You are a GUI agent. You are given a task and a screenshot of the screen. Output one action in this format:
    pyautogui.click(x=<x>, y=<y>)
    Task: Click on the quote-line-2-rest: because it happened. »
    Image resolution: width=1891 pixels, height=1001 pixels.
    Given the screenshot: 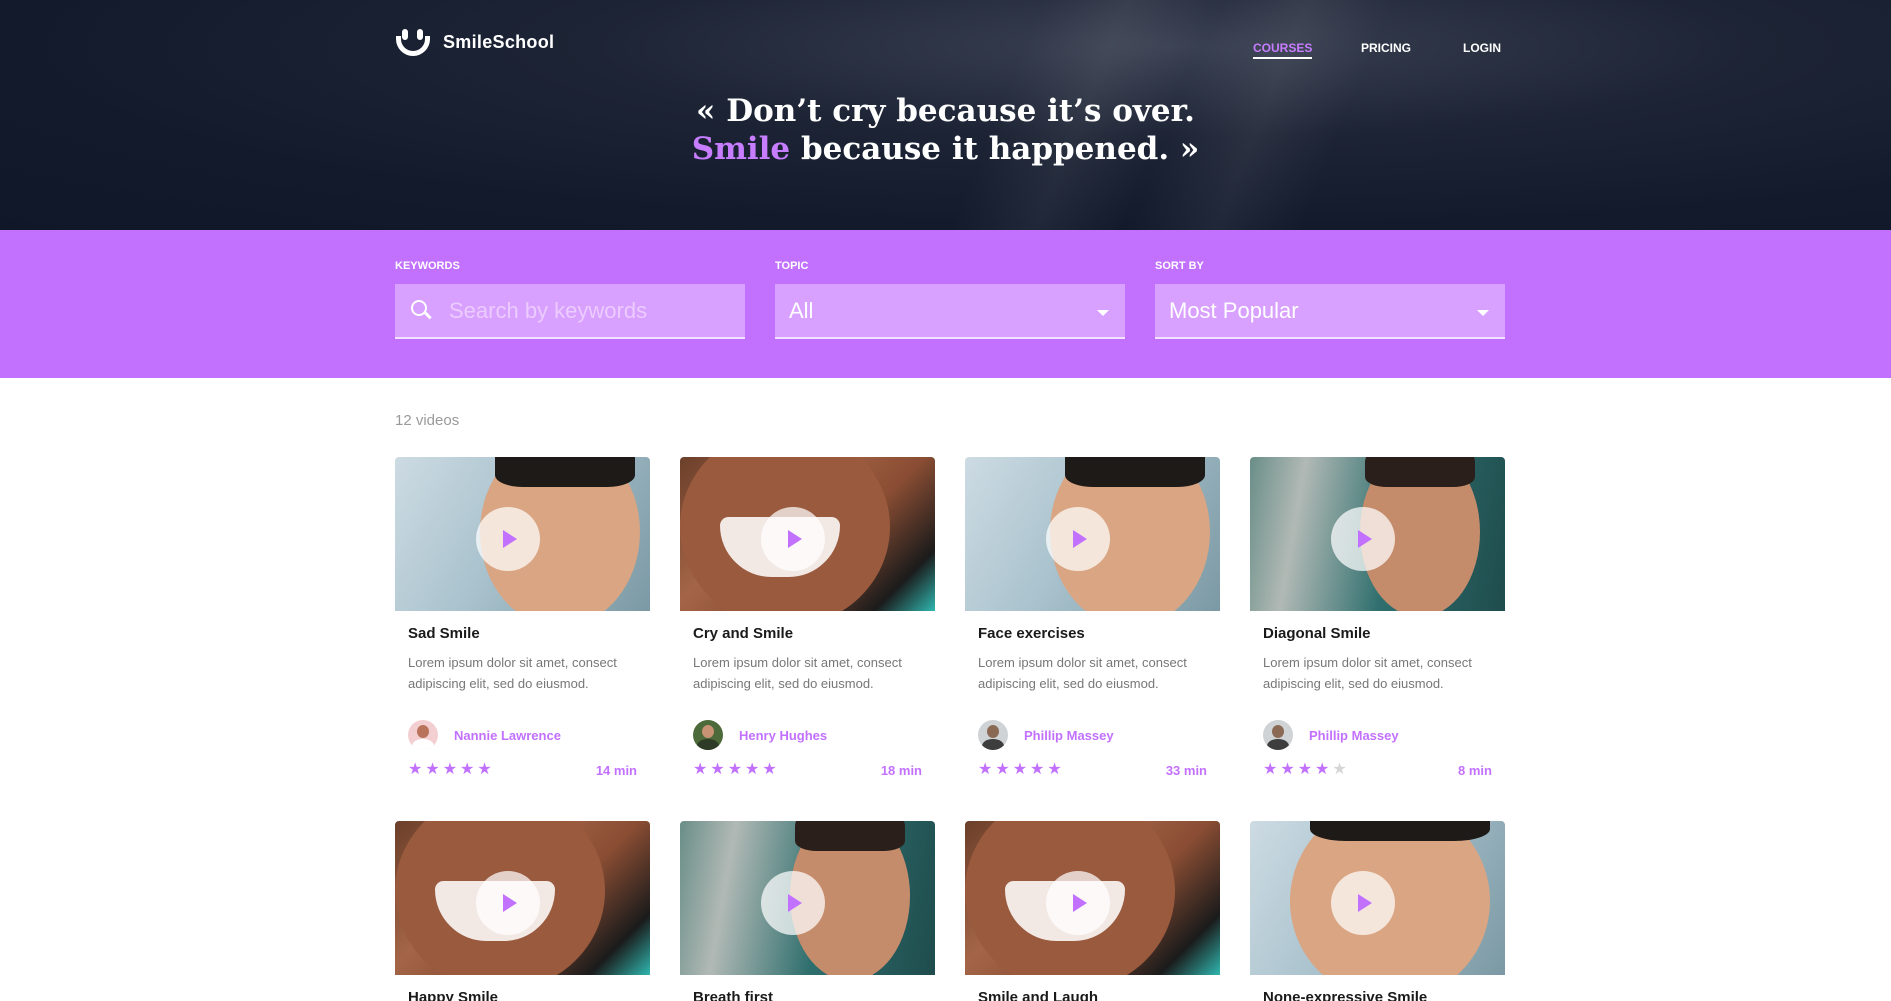 What is the action you would take?
    pyautogui.click(x=995, y=149)
    